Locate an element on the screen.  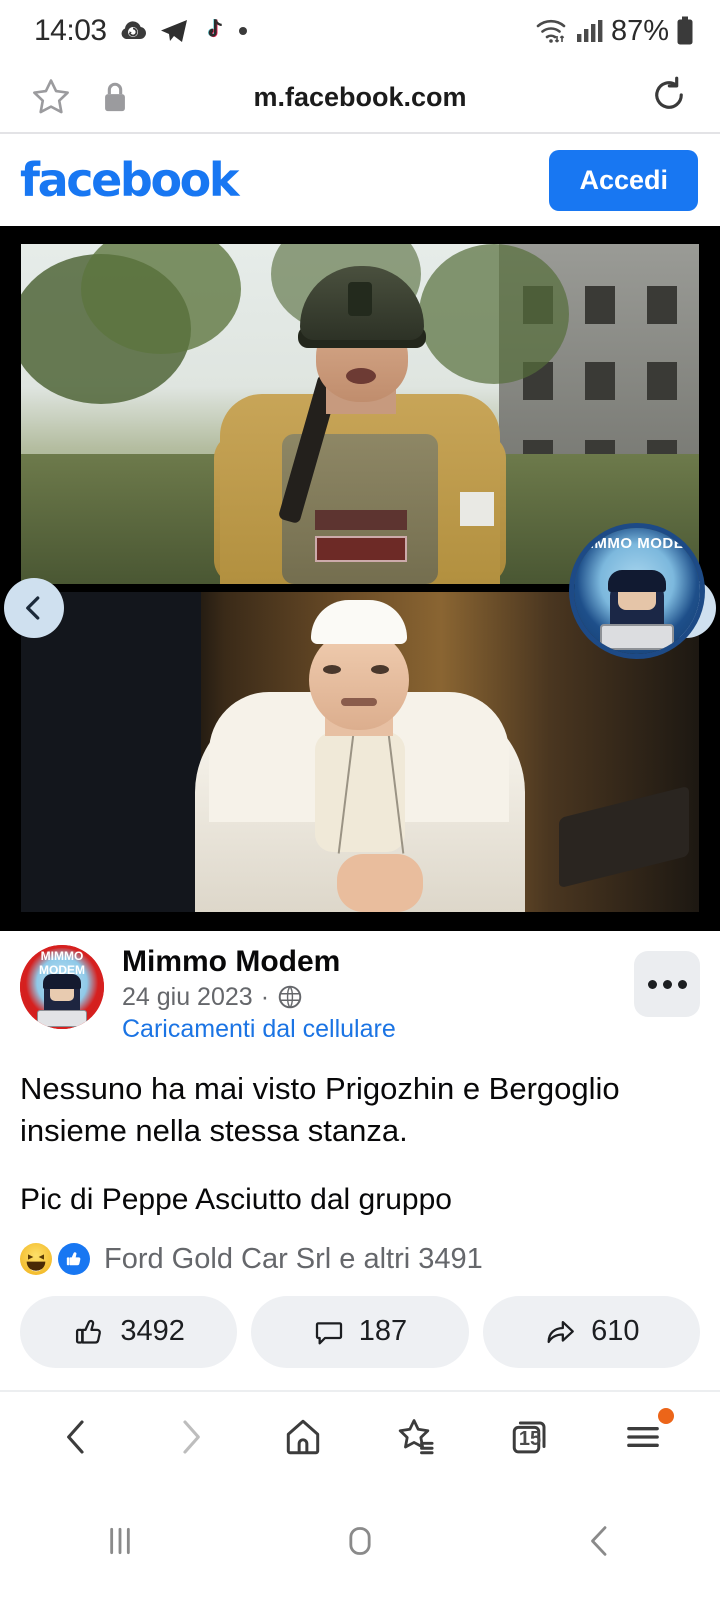
battery-icon is located at coordinates (685, 31).